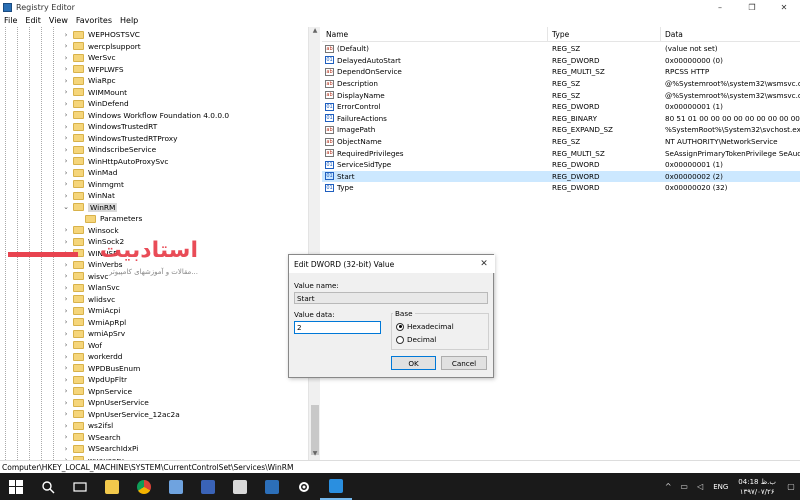 Image resolution: width=800 pixels, height=500 pixels. I want to click on tree-item: › wlidsvc, so click(89, 300).